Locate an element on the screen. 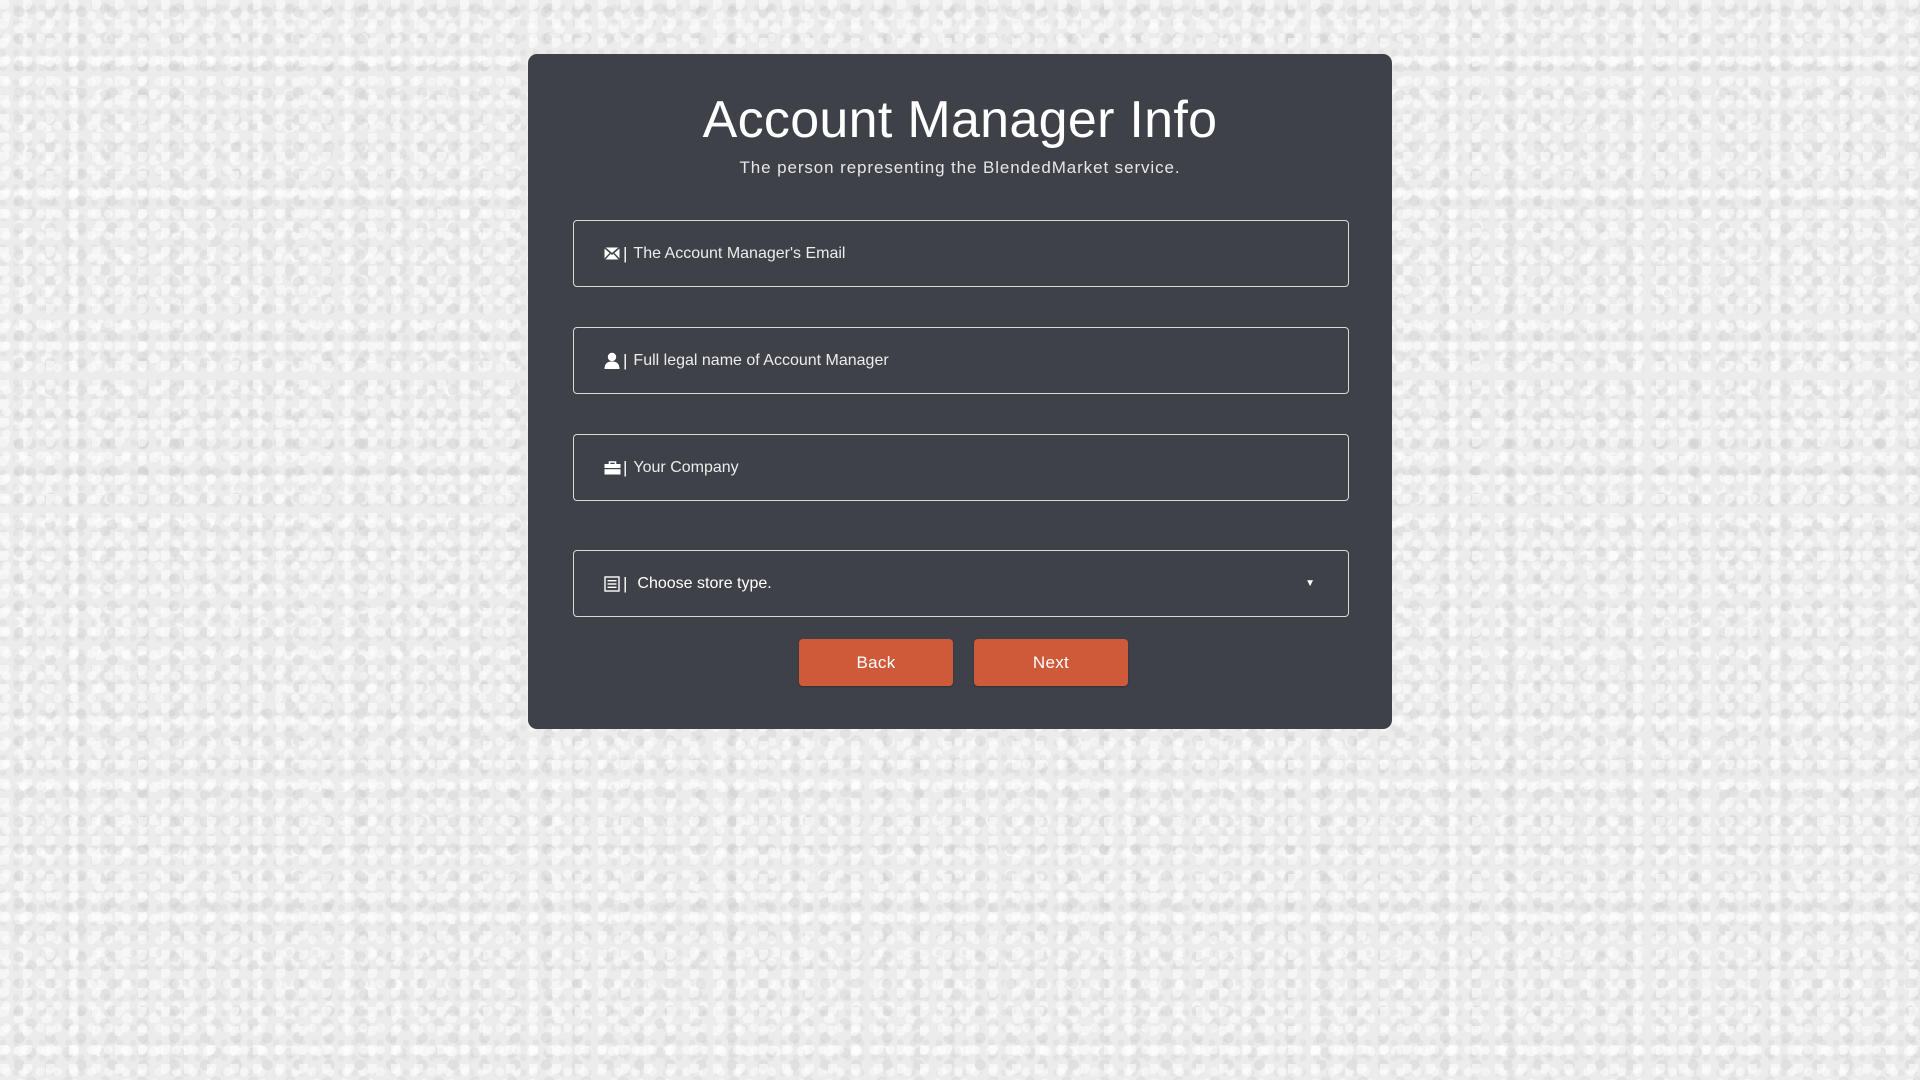 The width and height of the screenshot is (1920, 1080). full-name-field: | is located at coordinates (961, 360).